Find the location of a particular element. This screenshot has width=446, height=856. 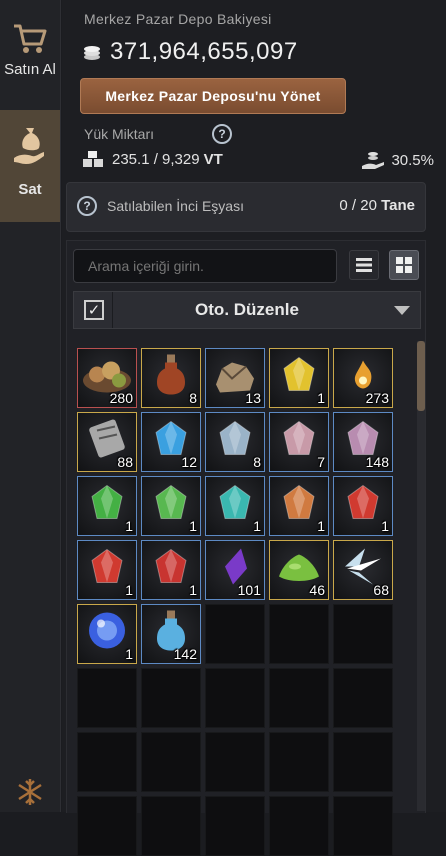

chevron-down-icon is located at coordinates (402, 310).